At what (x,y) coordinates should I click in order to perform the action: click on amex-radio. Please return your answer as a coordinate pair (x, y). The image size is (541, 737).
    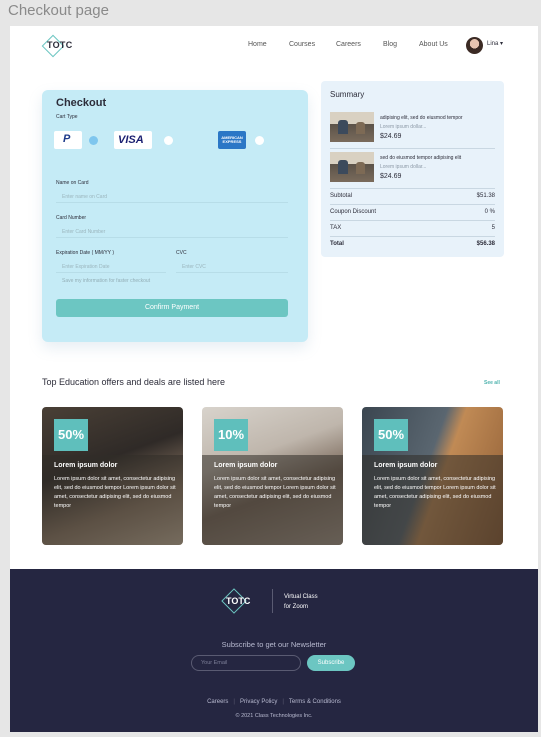
    Looking at the image, I should click on (259, 140).